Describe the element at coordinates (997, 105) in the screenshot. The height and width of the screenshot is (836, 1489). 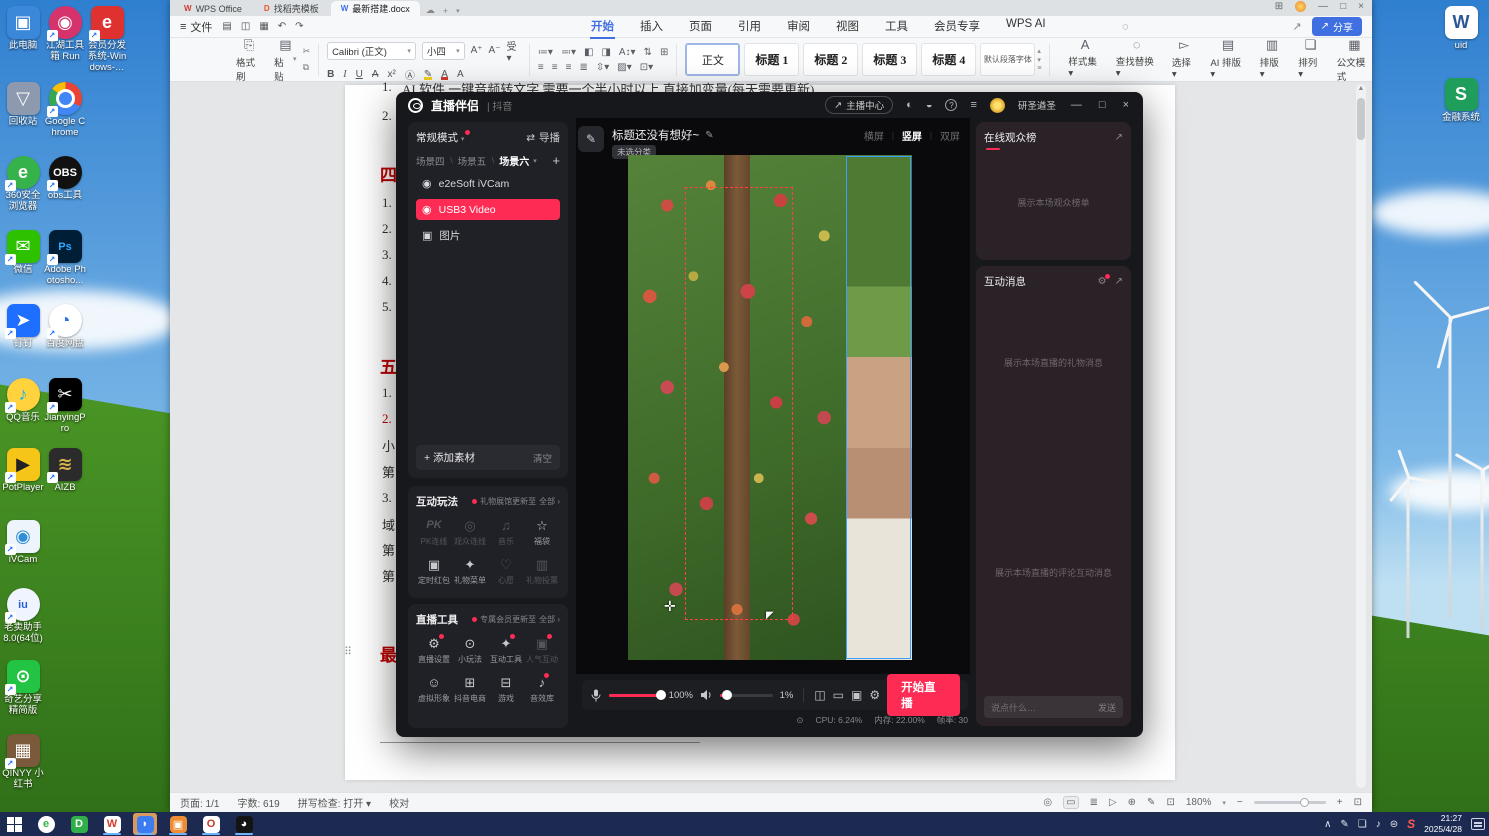
I see `user-avatar` at that location.